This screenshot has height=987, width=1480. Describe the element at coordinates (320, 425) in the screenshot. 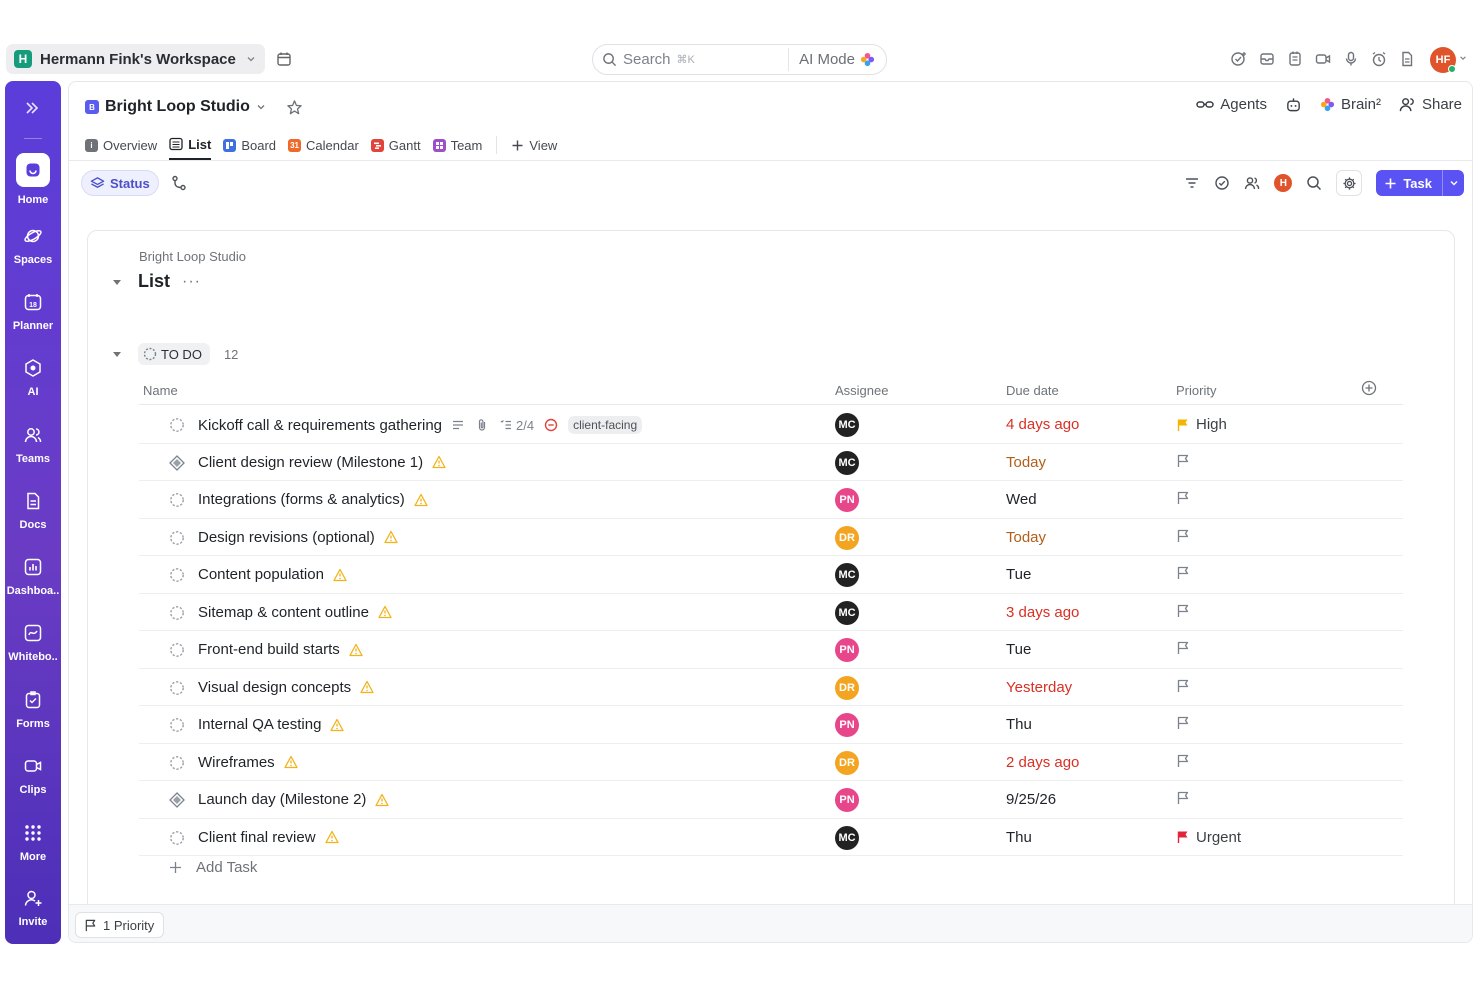

I see `task-name: Kickoff call & requirements gathering` at that location.